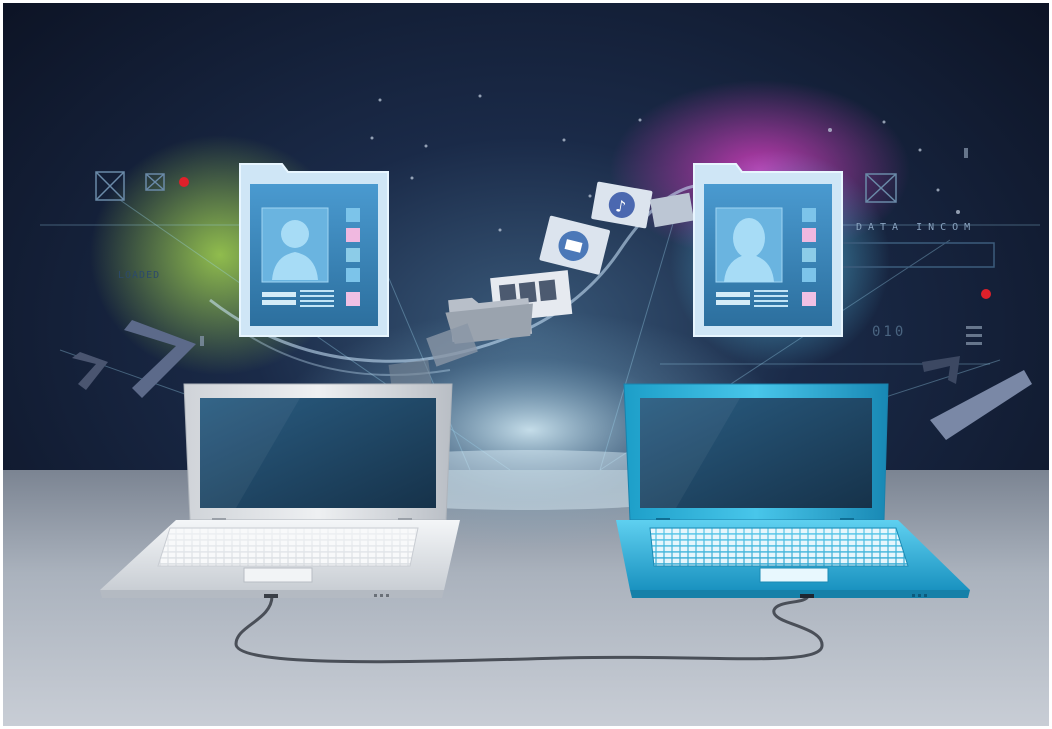  I want to click on profile-card-left, so click(314, 250).